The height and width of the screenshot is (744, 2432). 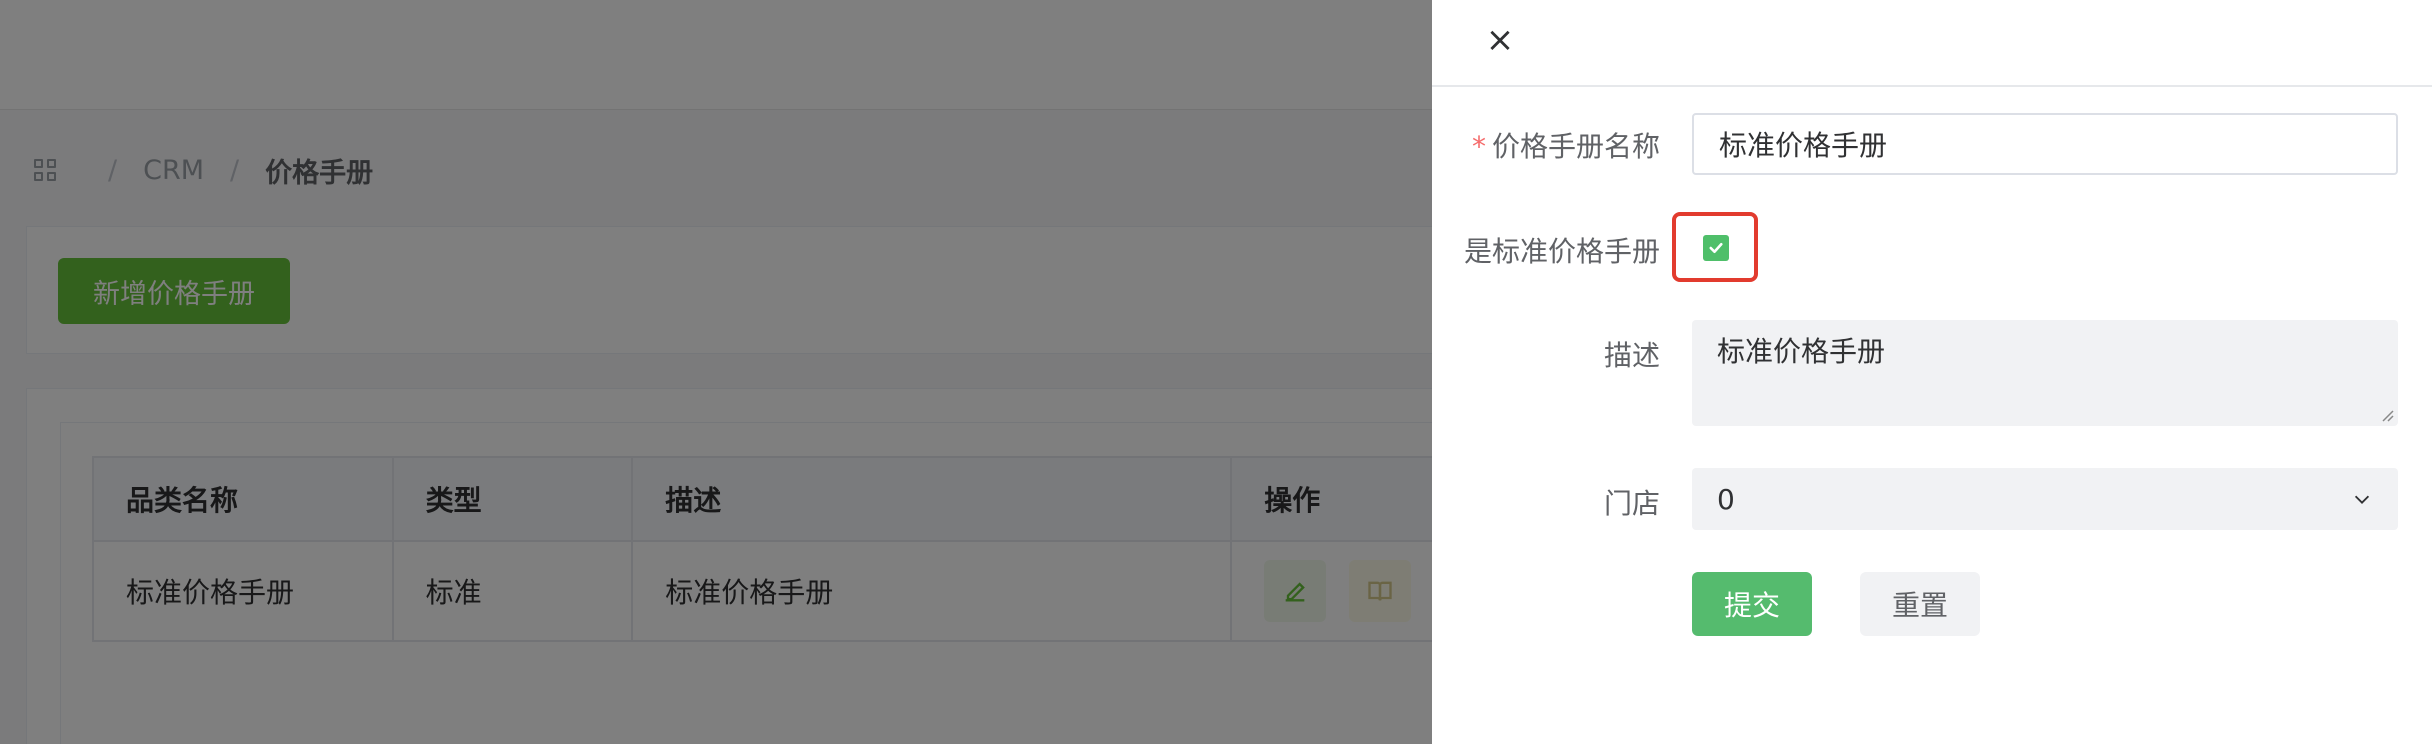 What do you see at coordinates (1575, 146) in the screenshot?
I see `name-label-text: 价格手册名称` at bounding box center [1575, 146].